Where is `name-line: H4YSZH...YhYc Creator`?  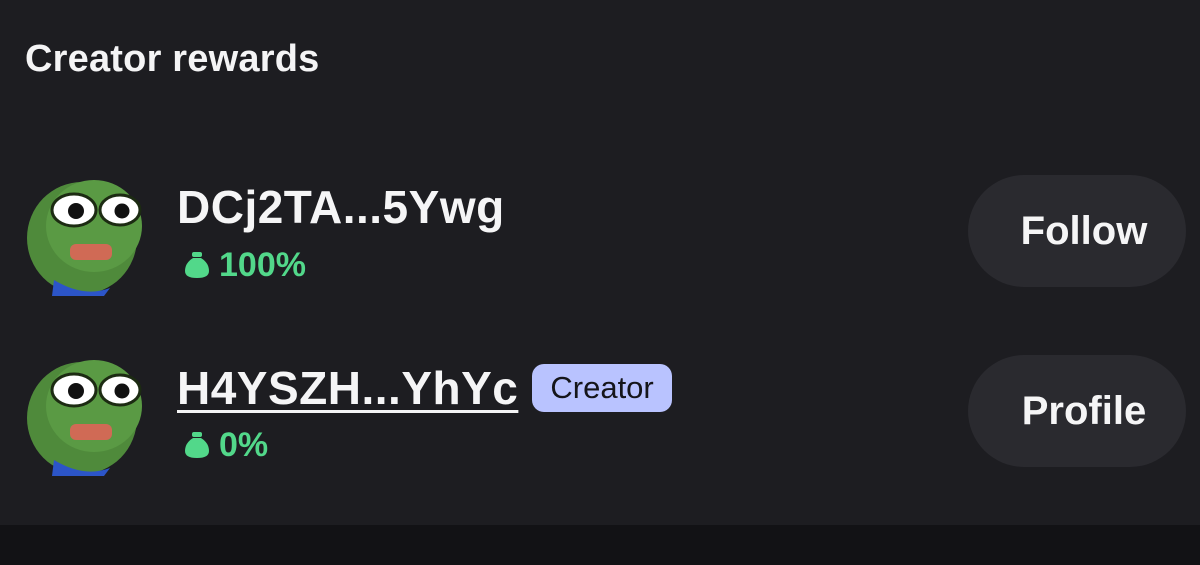 name-line: H4YSZH...YhYc Creator is located at coordinates (424, 388).